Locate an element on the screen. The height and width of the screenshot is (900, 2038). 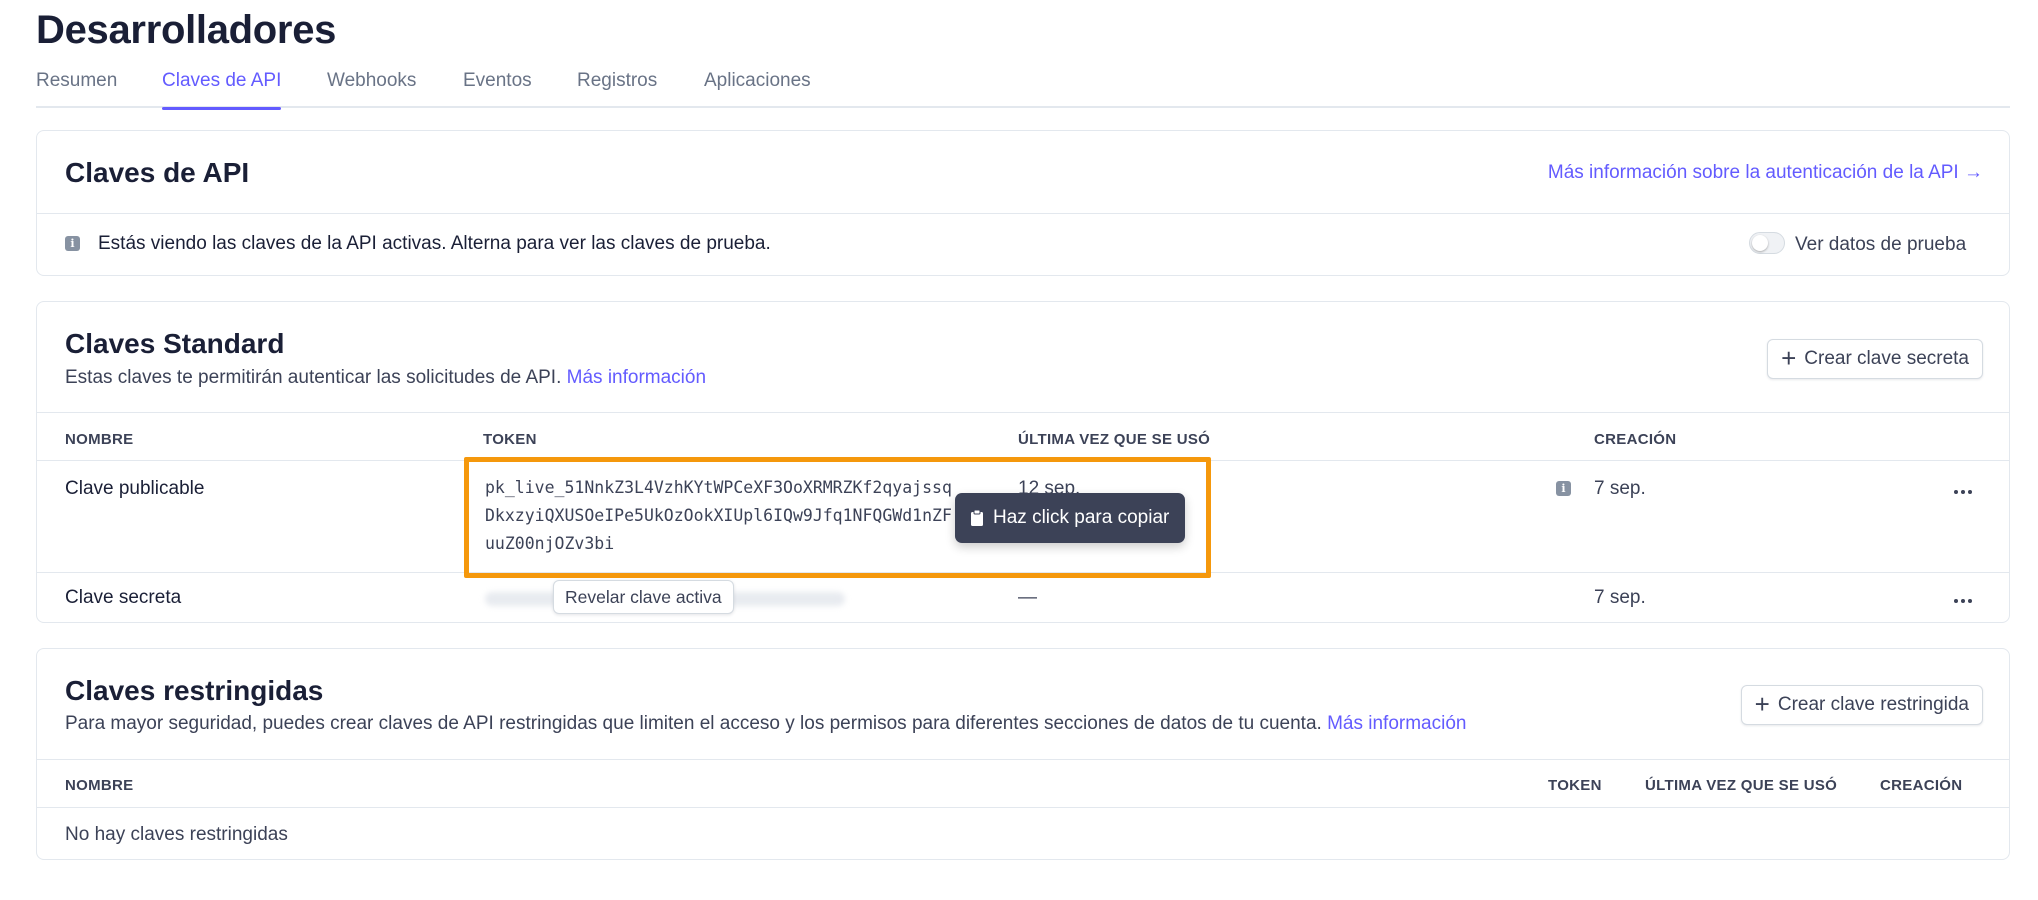
create-secret-key-button: + Crear clave secreta is located at coordinates (1875, 359).